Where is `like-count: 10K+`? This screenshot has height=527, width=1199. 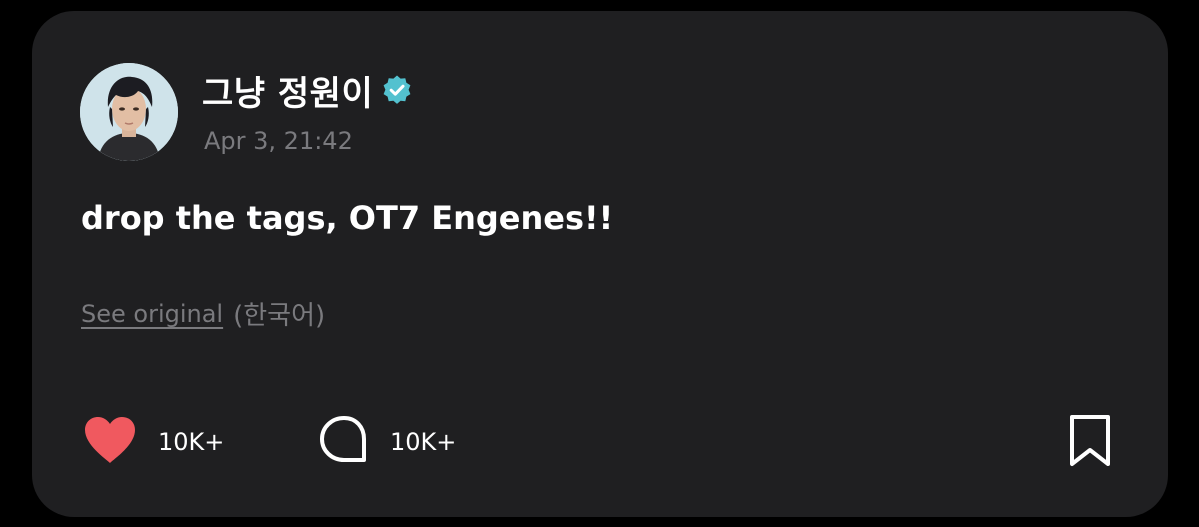 like-count: 10K+ is located at coordinates (191, 442).